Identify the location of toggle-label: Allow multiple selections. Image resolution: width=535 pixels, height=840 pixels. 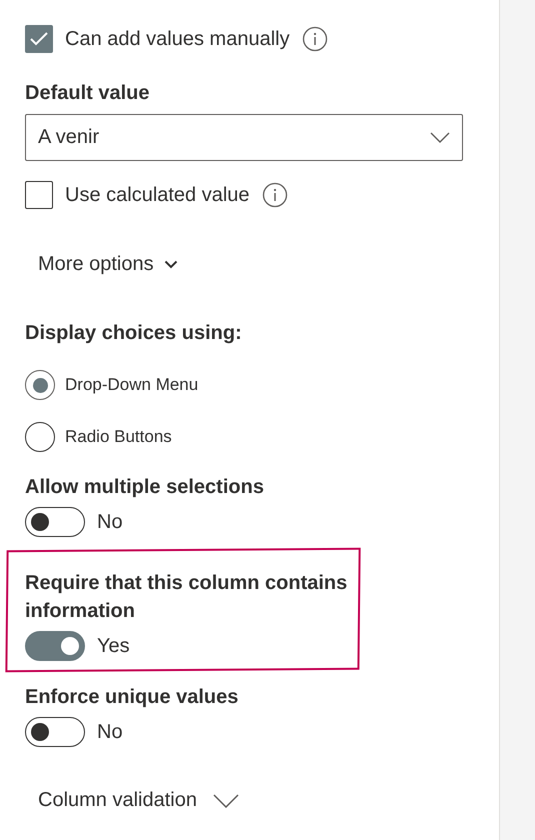
(145, 487).